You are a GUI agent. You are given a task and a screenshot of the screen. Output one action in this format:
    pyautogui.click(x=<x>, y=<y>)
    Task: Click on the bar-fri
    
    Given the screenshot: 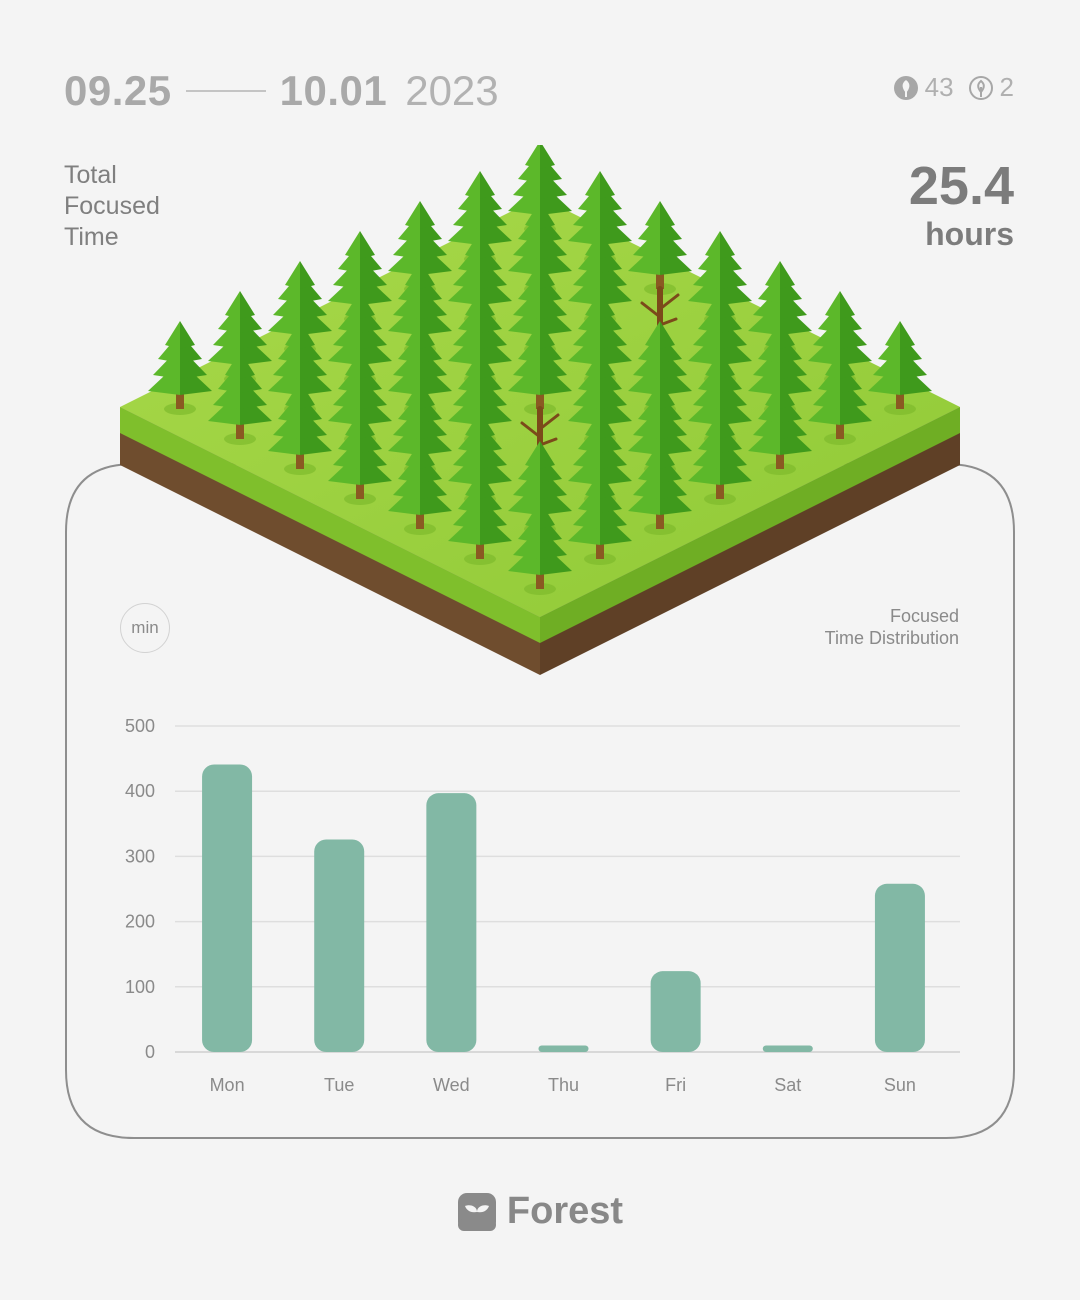 What is the action you would take?
    pyautogui.click(x=675, y=1011)
    